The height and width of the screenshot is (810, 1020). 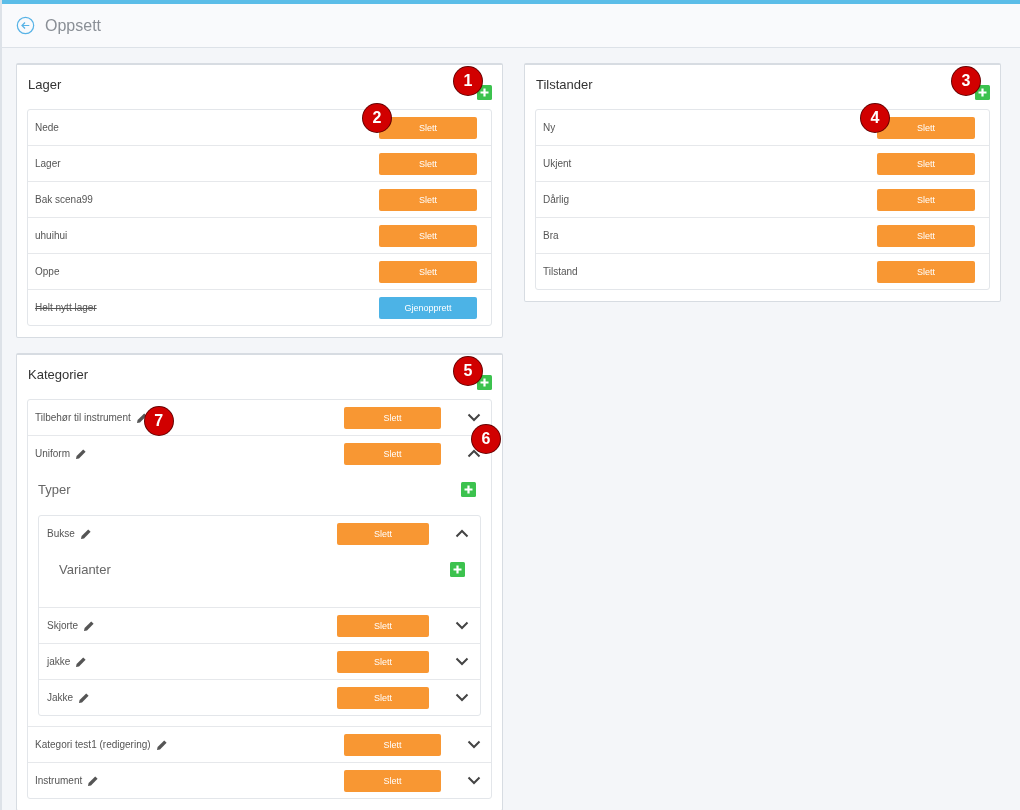 What do you see at coordinates (428, 307) in the screenshot?
I see `row-button: Gjenopprett` at bounding box center [428, 307].